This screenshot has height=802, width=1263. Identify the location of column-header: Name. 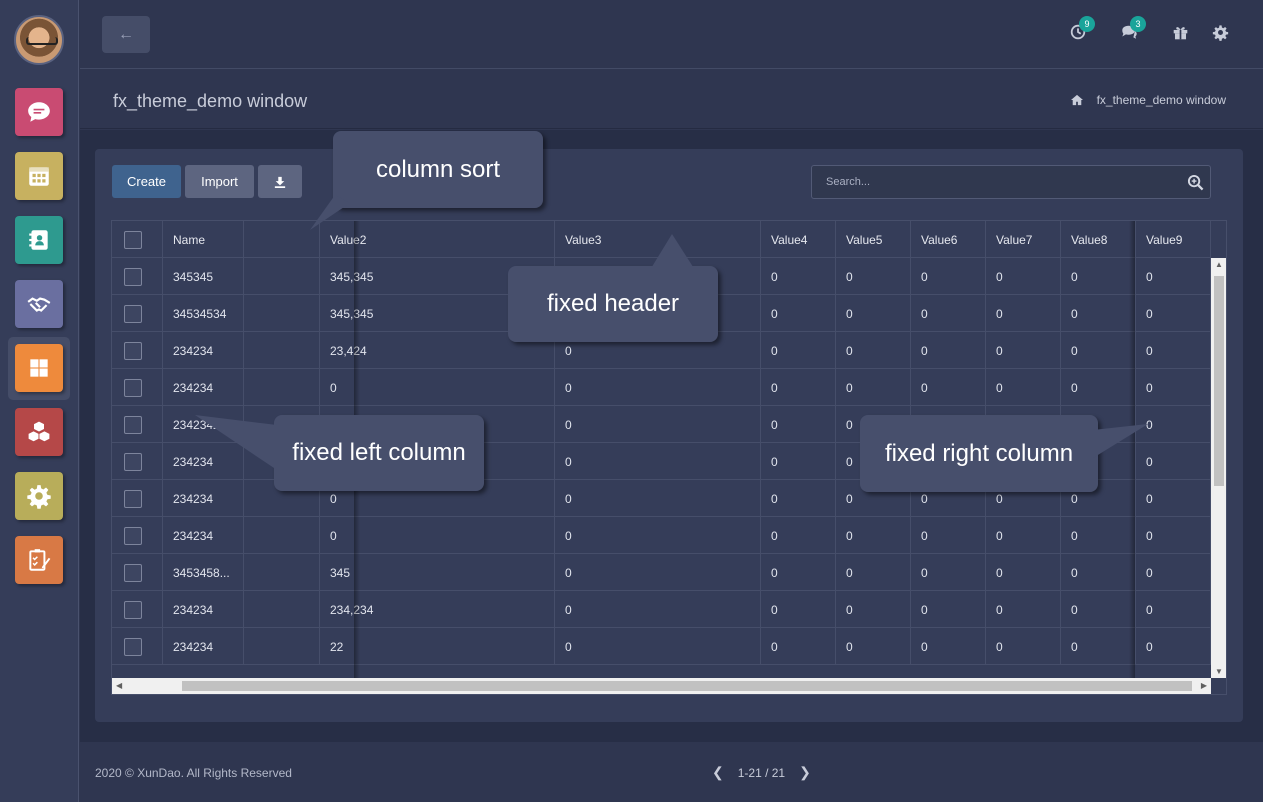
(203, 239).